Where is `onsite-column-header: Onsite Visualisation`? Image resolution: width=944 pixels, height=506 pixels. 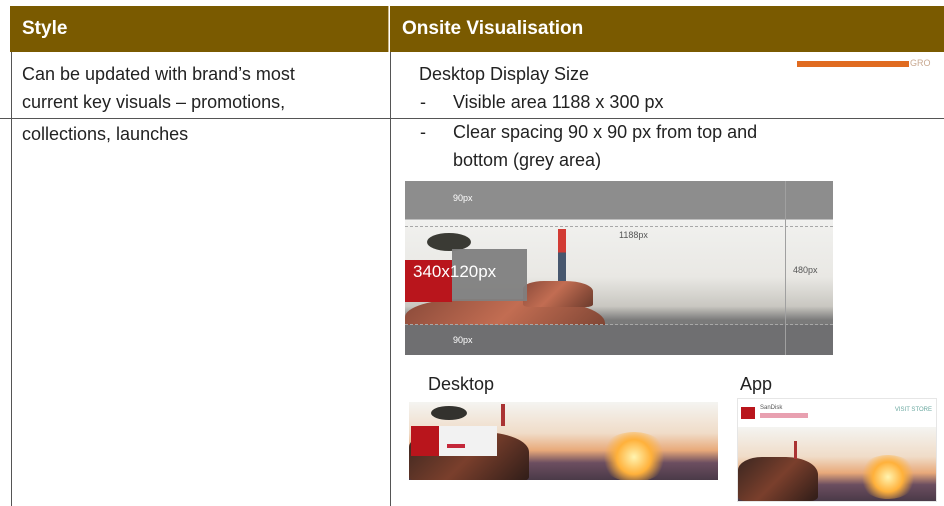
onsite-column-header: Onsite Visualisation is located at coordinates (667, 29).